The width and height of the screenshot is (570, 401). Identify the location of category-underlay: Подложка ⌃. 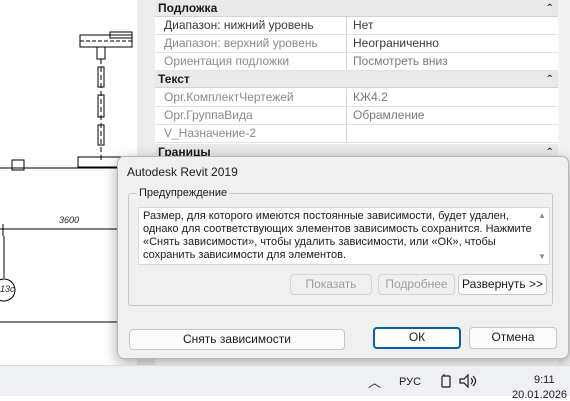
(356, 8).